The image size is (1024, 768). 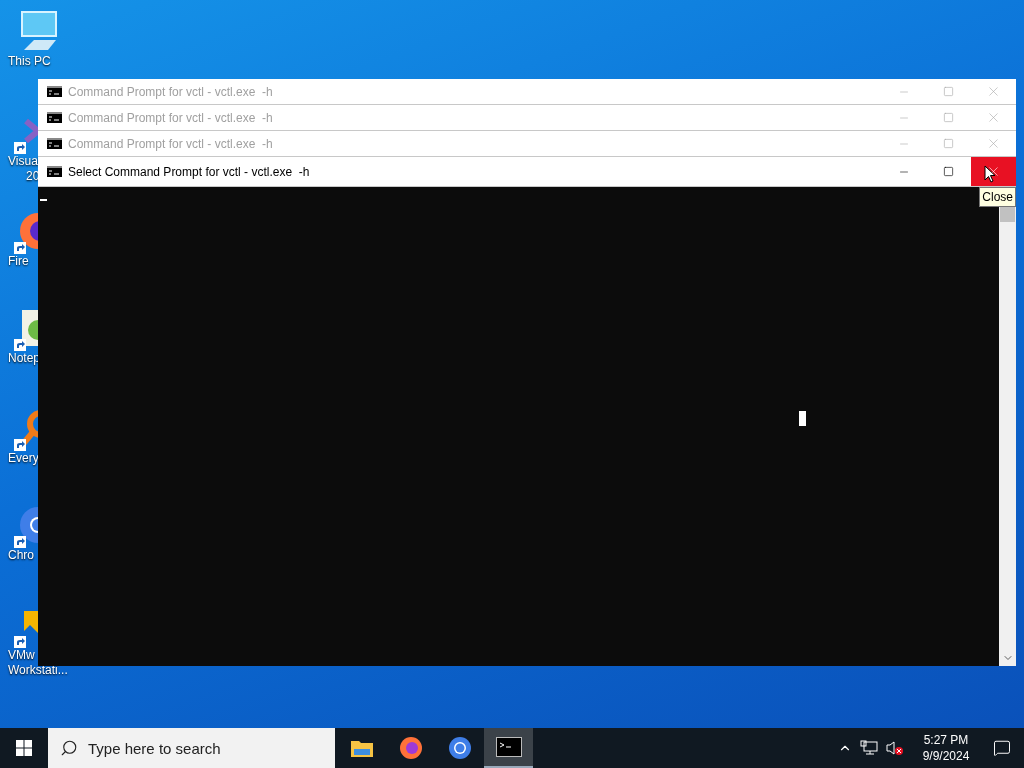 I want to click on shortcut-label: Every, so click(x=23, y=458).